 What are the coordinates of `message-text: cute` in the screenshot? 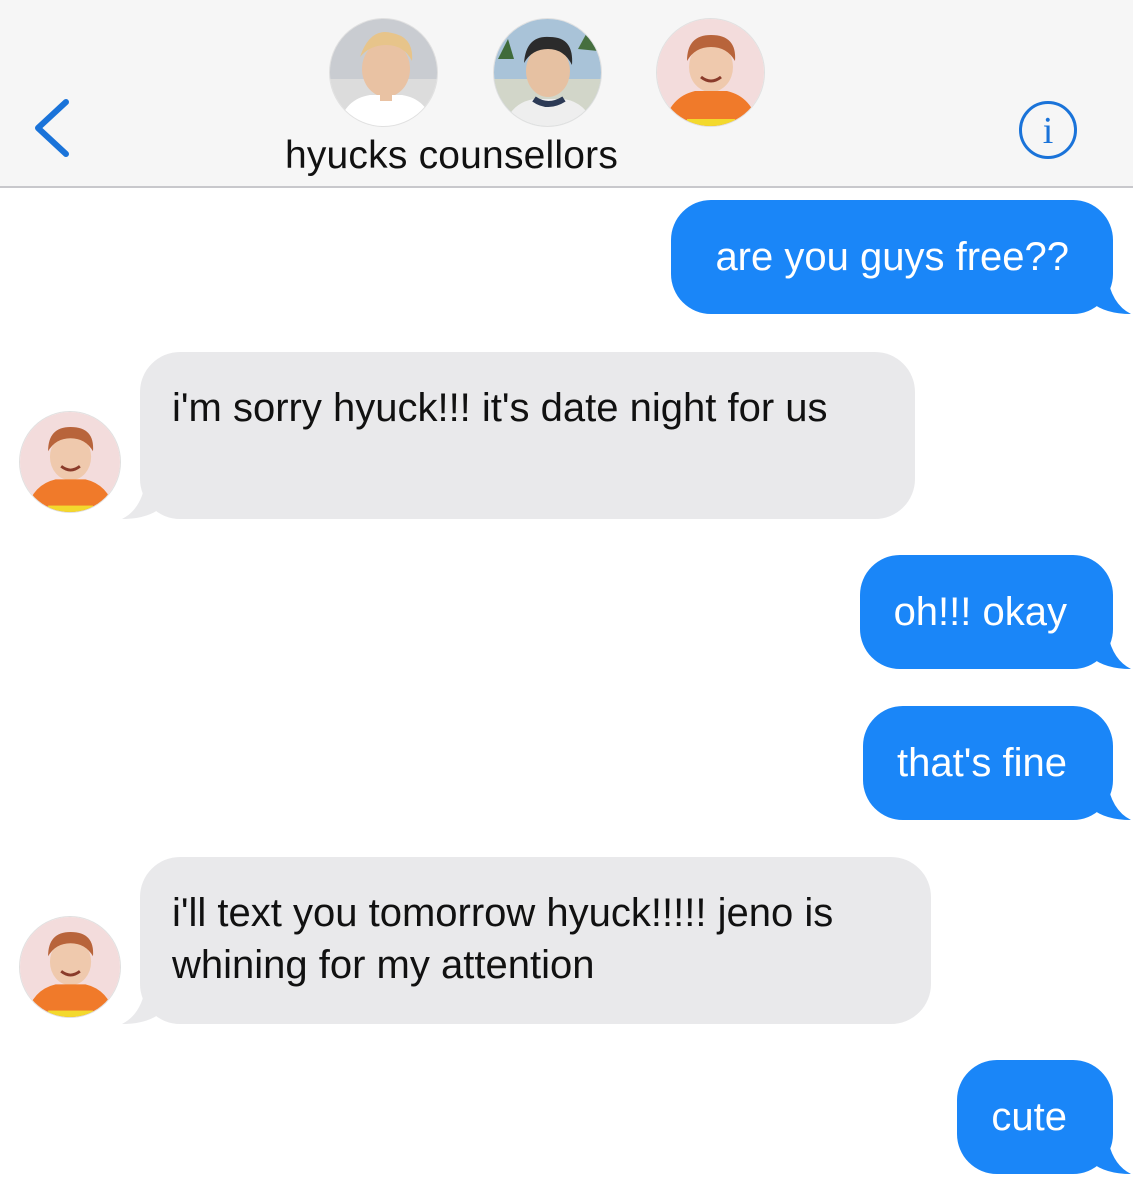 It's located at (1029, 1117).